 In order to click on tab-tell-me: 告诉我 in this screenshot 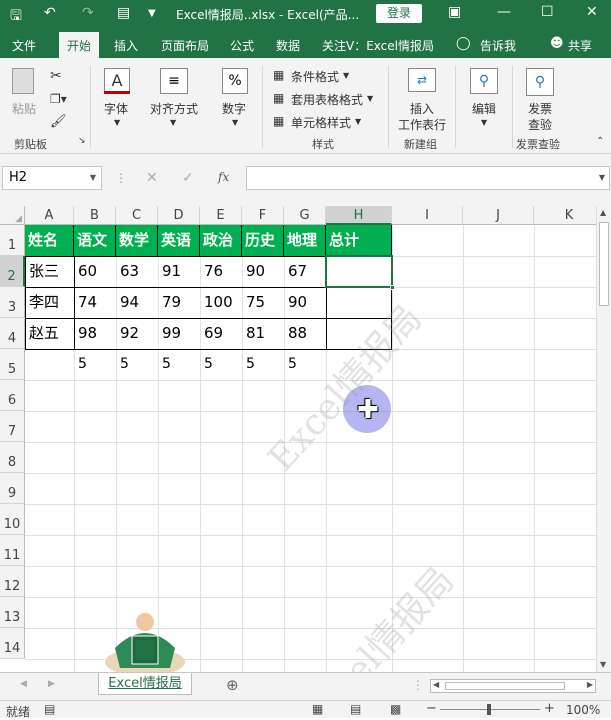, I will do `click(498, 45)`.